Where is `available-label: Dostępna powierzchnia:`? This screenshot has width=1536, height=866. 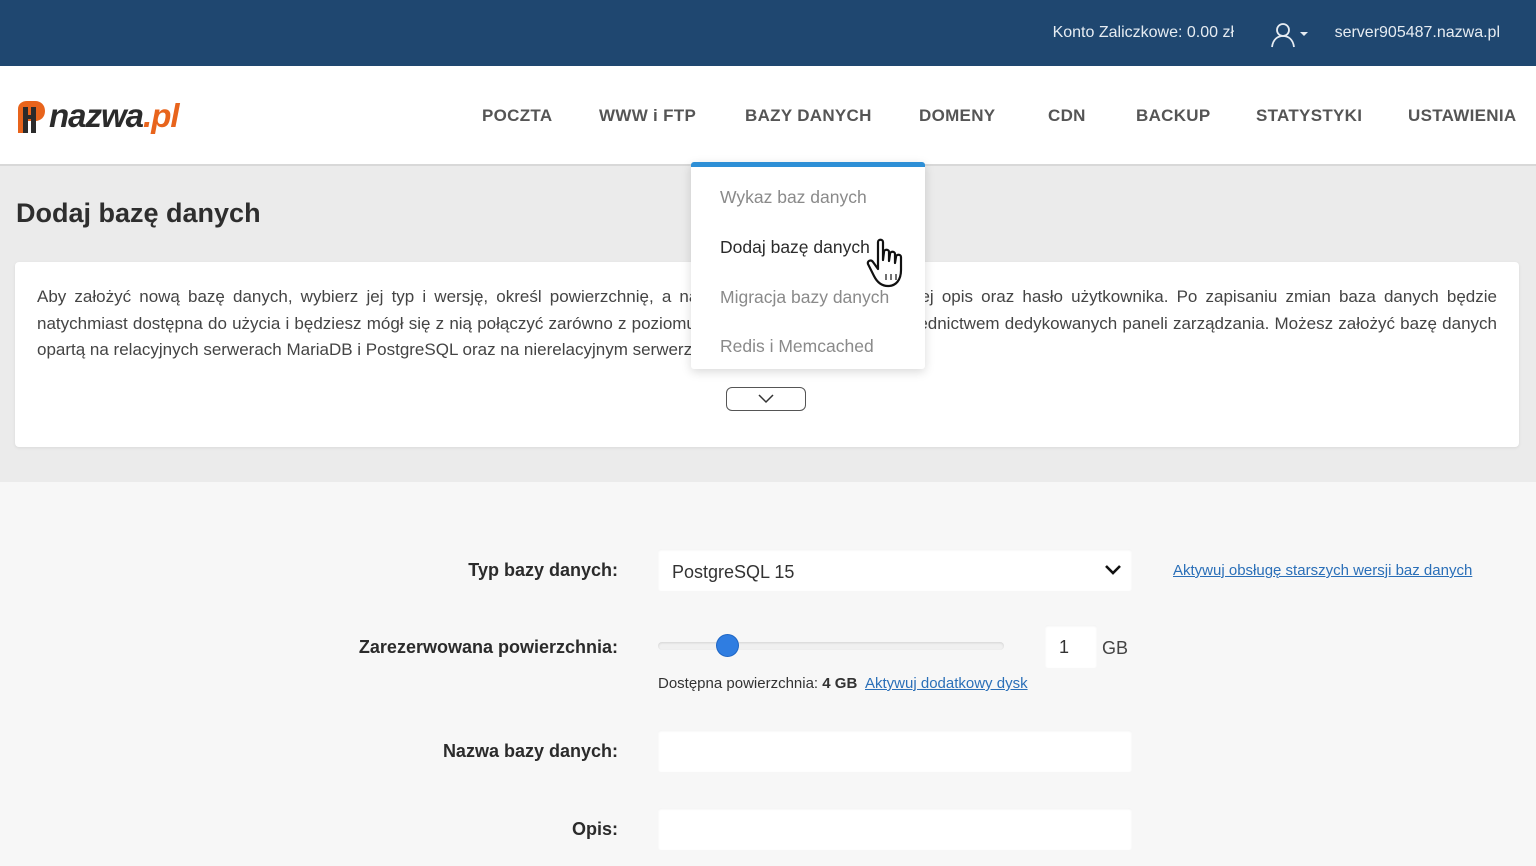 available-label: Dostępna powierzchnia: is located at coordinates (738, 683).